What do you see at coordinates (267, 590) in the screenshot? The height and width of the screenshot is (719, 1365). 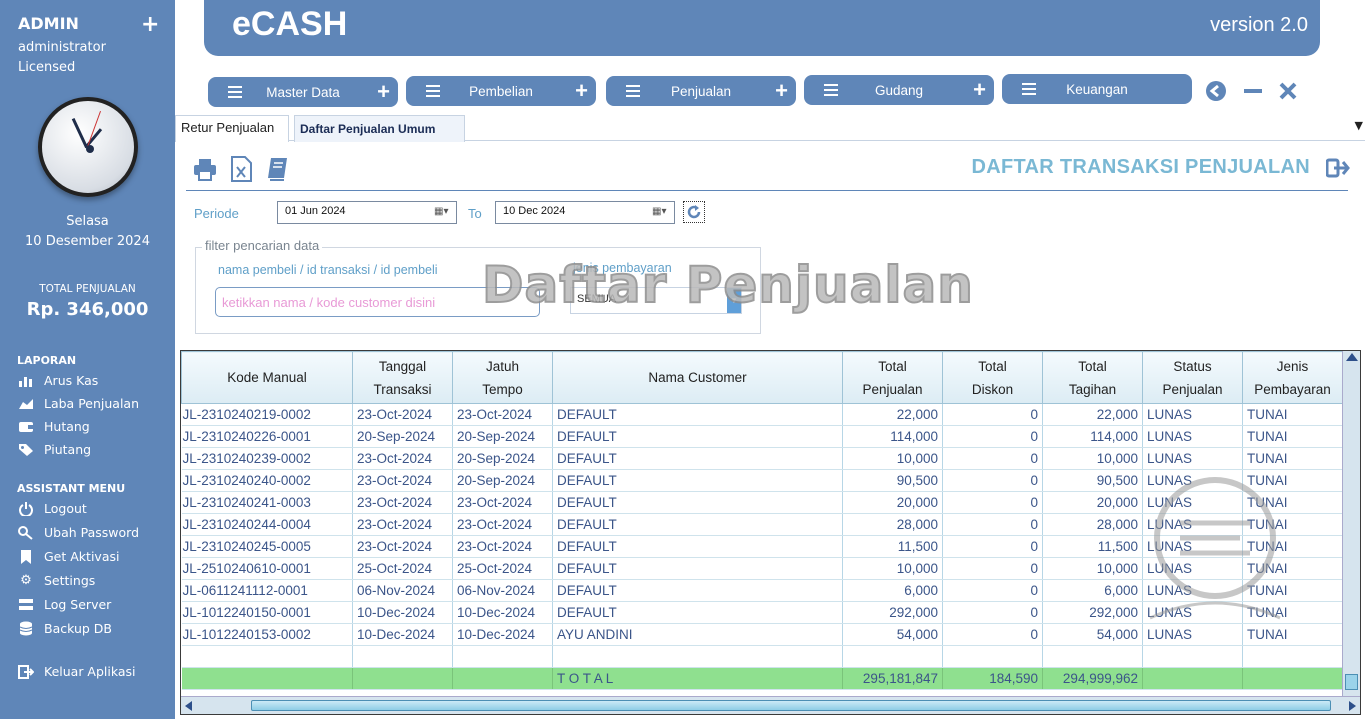 I see `table-cell: JL-0611241112-0001` at bounding box center [267, 590].